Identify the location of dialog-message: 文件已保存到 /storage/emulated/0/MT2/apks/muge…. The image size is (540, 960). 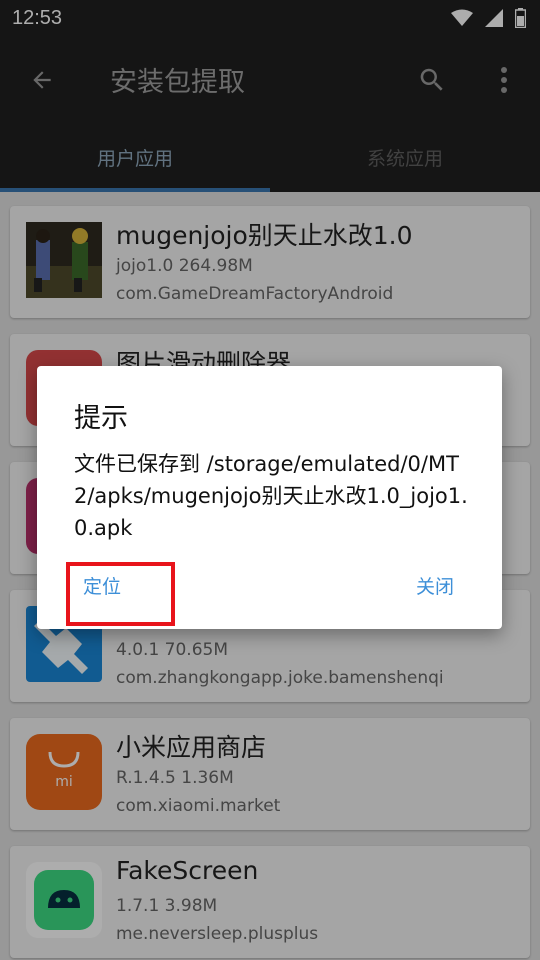
(271, 496).